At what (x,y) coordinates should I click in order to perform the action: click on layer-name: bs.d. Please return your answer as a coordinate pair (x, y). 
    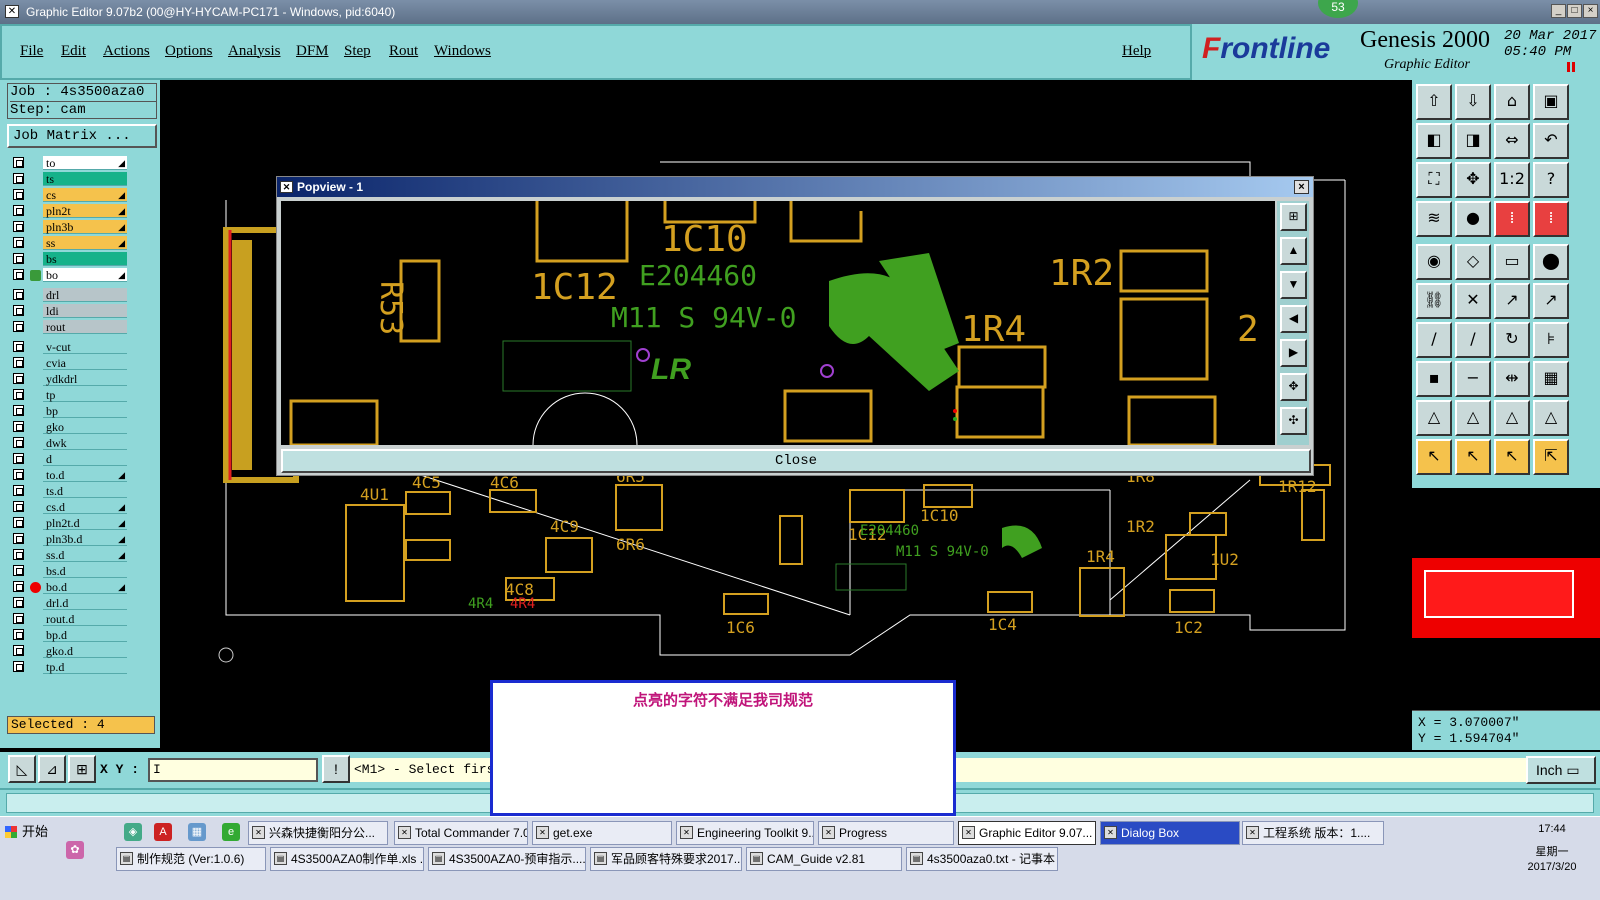
    Looking at the image, I should click on (85, 571).